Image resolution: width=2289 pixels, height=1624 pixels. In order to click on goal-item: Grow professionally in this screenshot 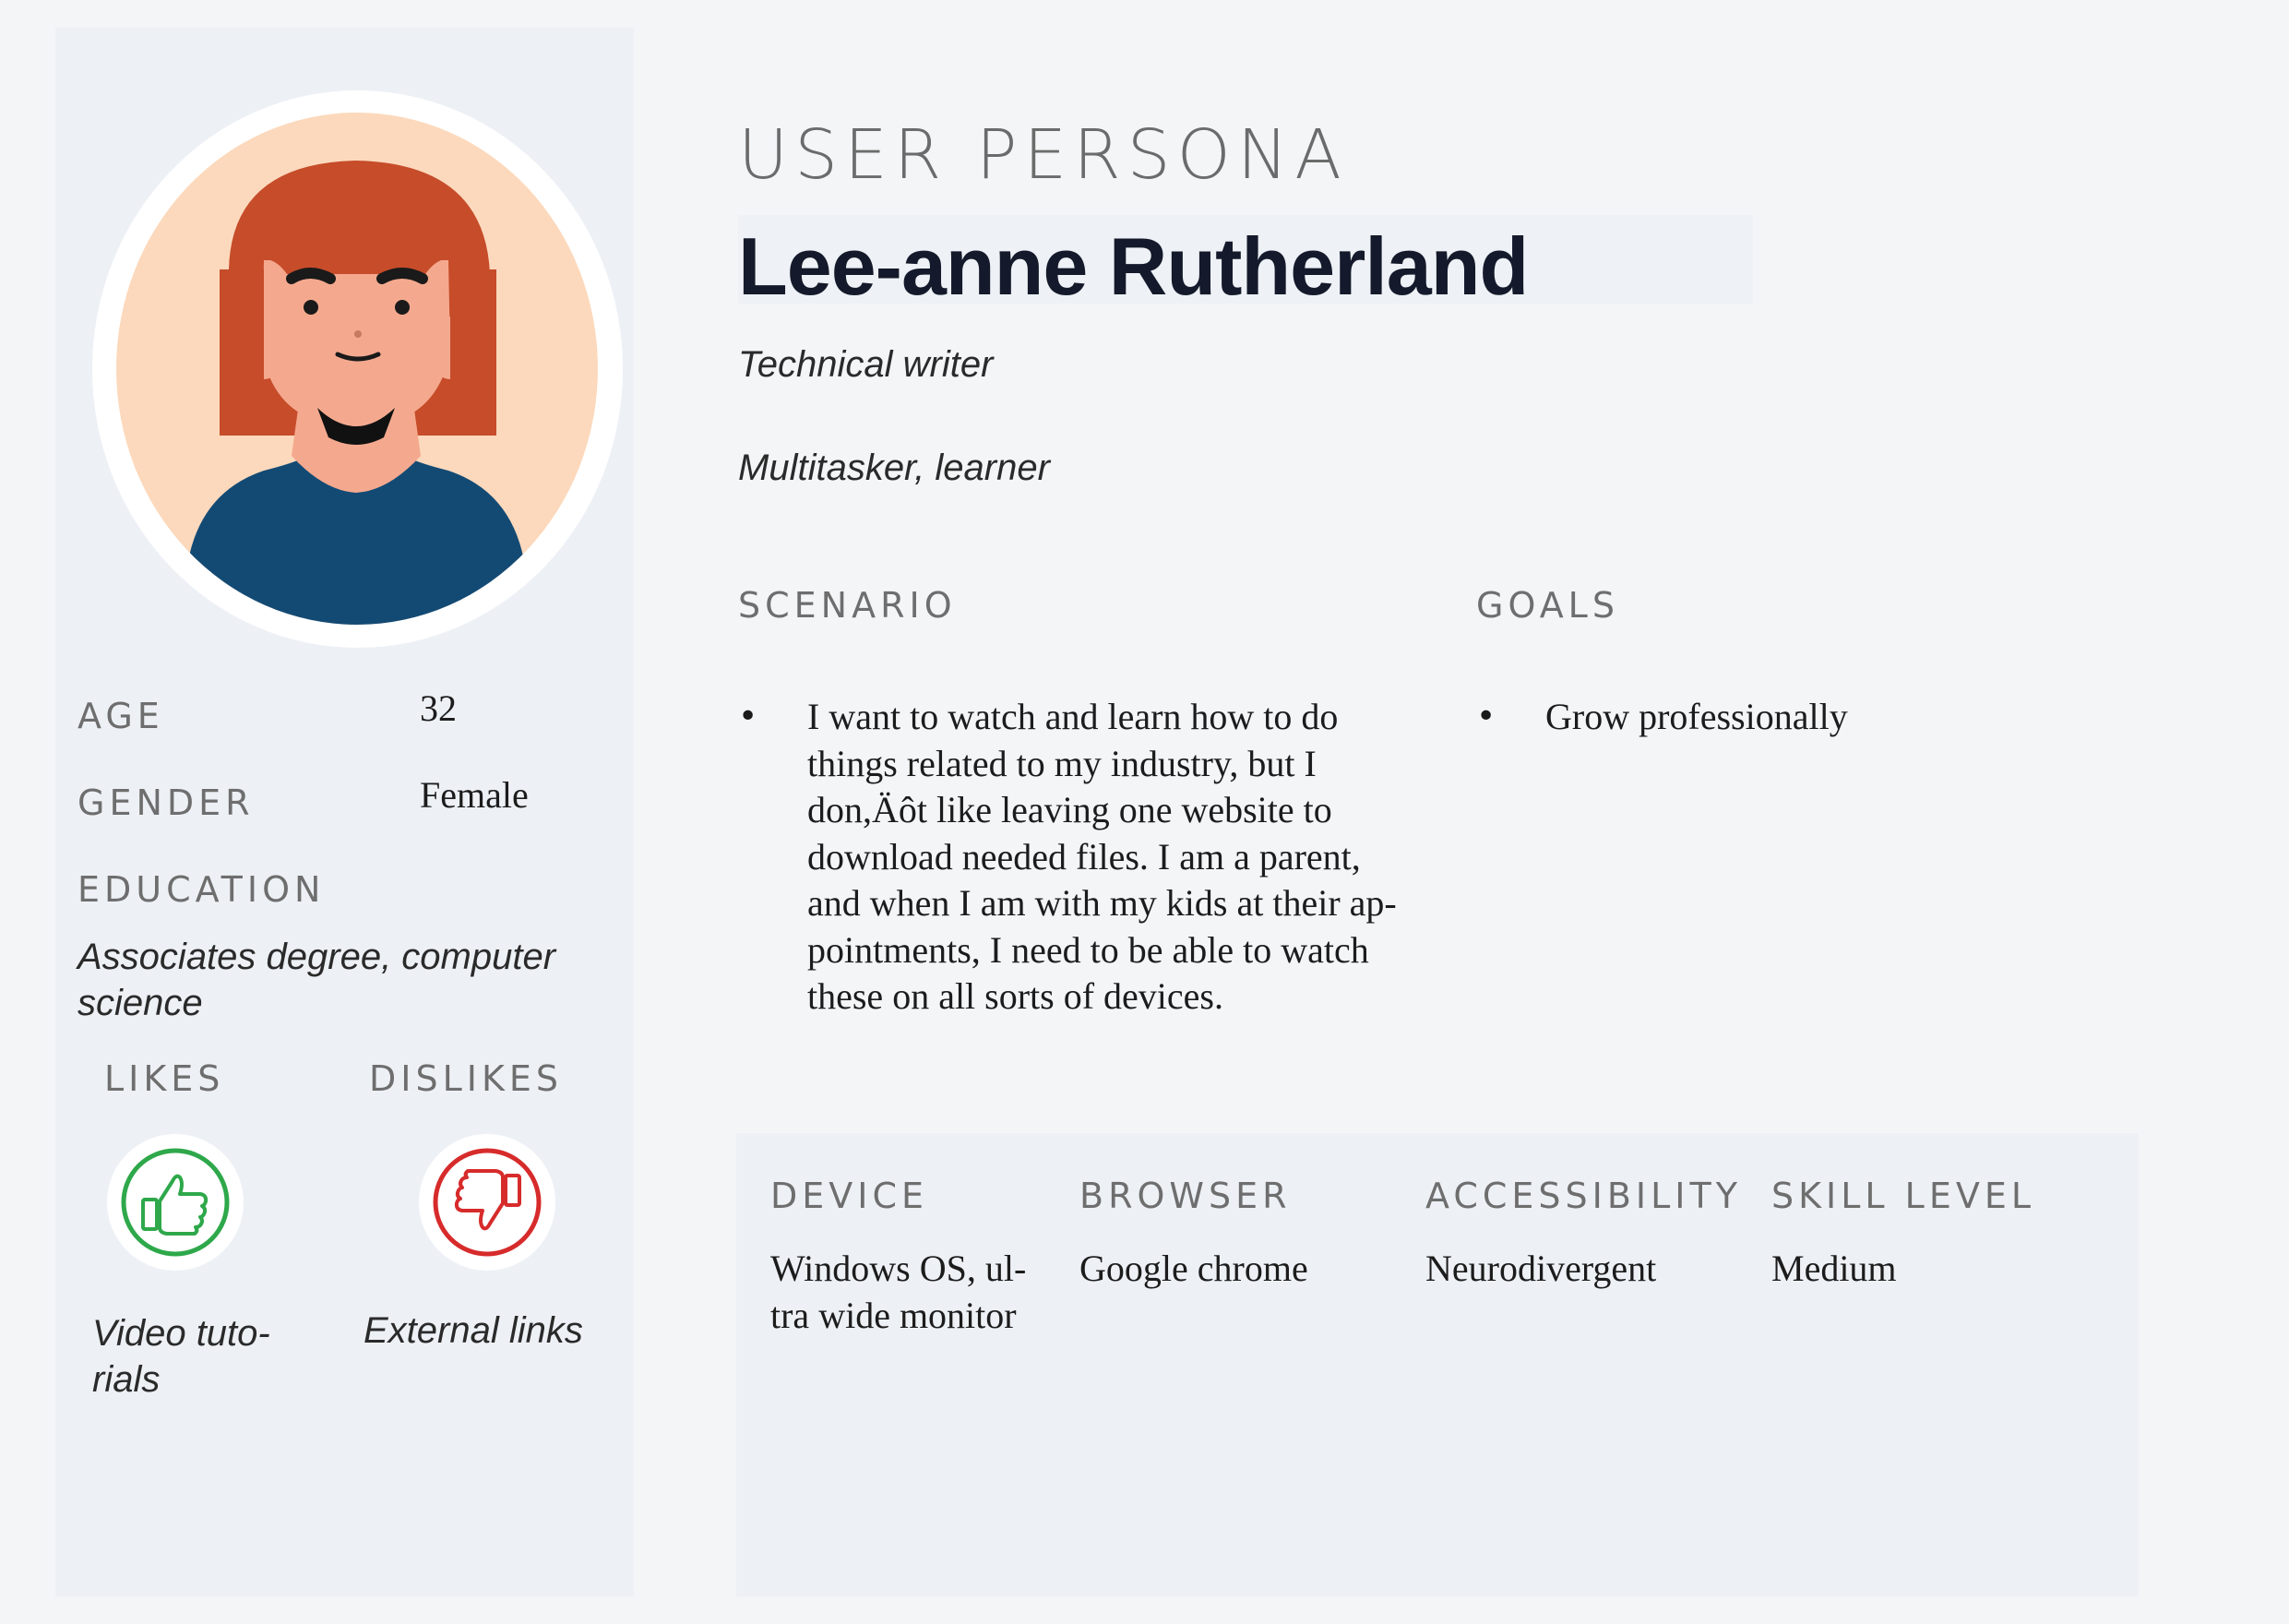, I will do `click(1799, 717)`.